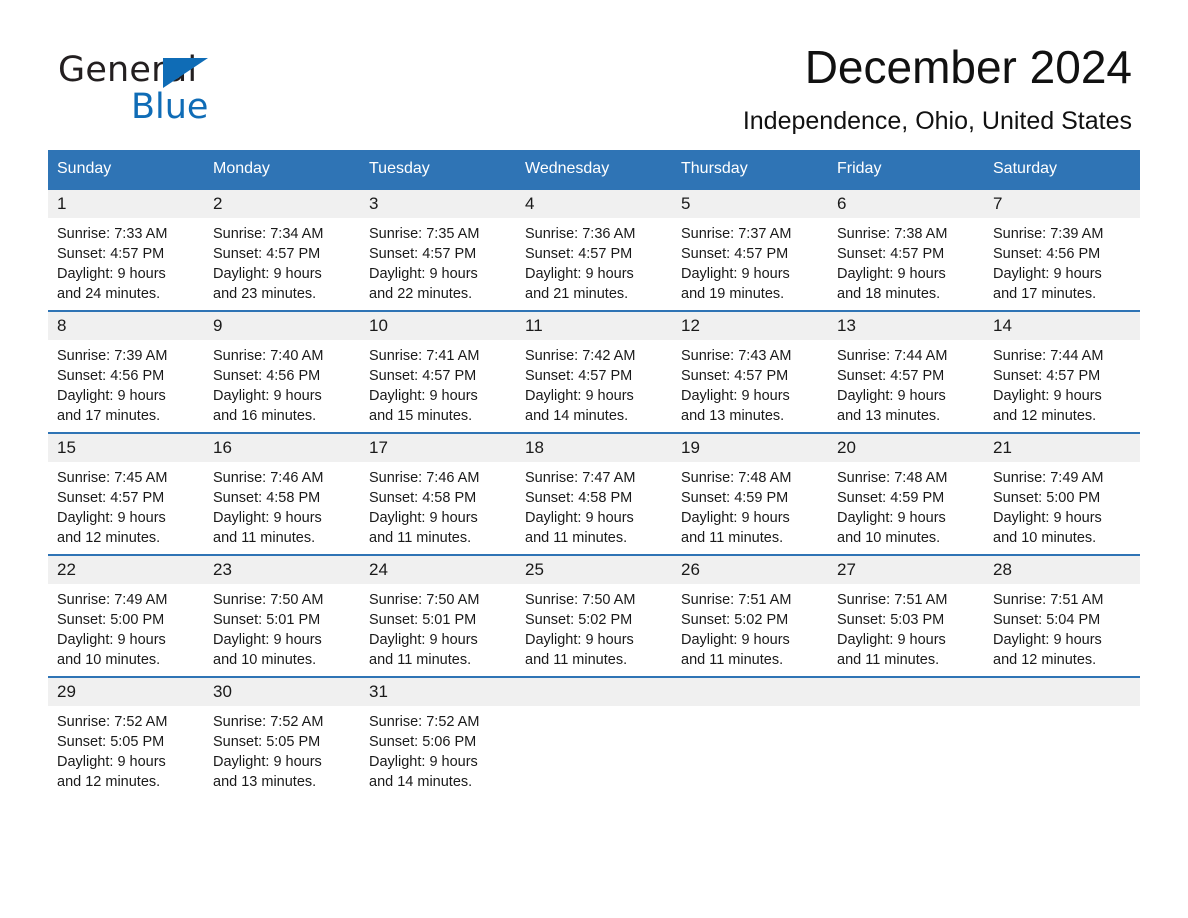 This screenshot has height=918, width=1188. Describe the element at coordinates (580, 234) in the screenshot. I see `sunrise-text: Sunrise: 7:36 AM` at that location.